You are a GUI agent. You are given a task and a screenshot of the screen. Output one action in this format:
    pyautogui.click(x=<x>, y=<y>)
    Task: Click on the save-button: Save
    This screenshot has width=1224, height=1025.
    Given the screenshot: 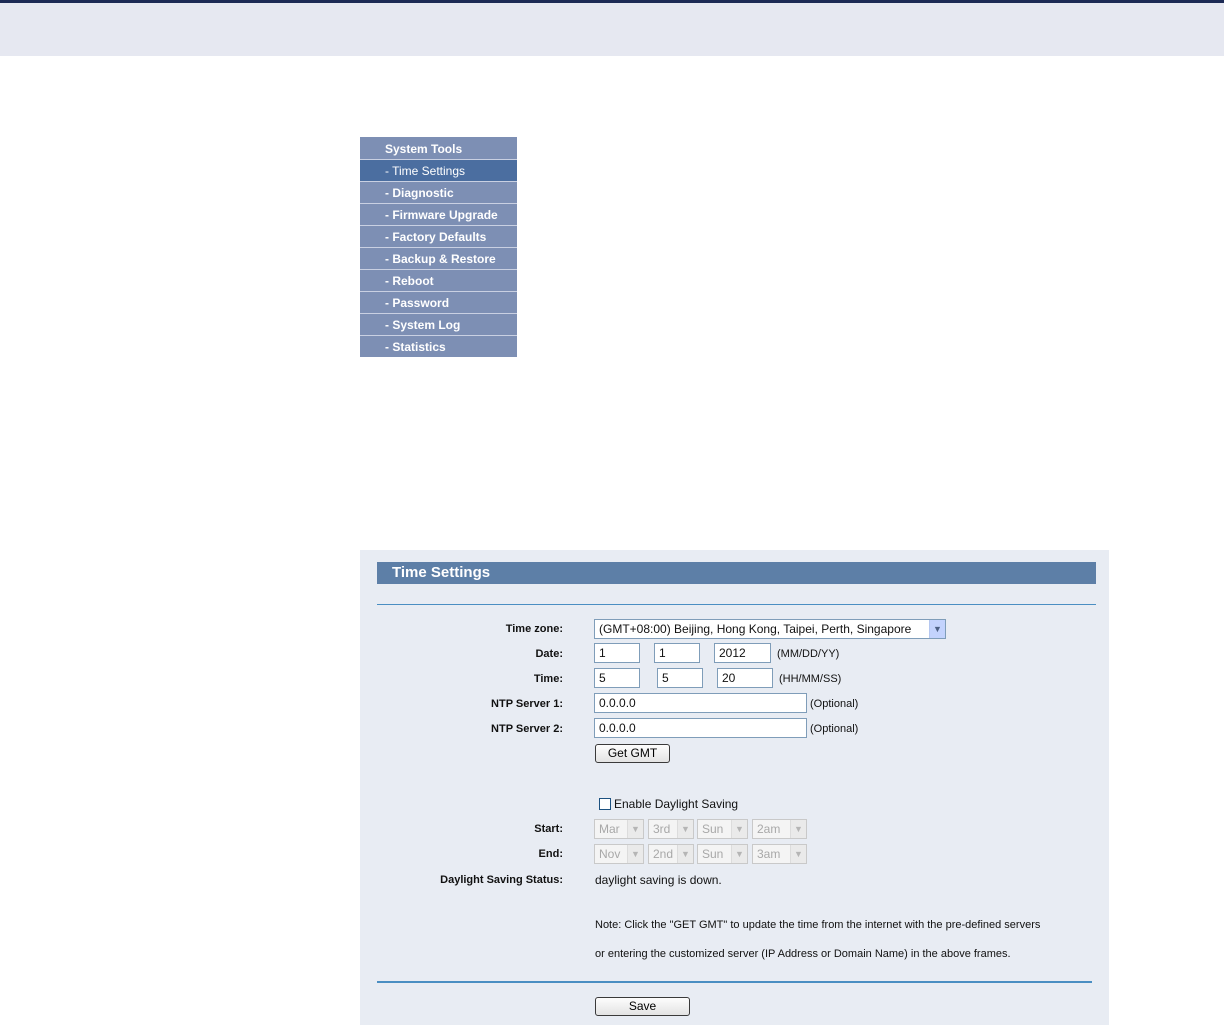 What is the action you would take?
    pyautogui.click(x=642, y=1006)
    